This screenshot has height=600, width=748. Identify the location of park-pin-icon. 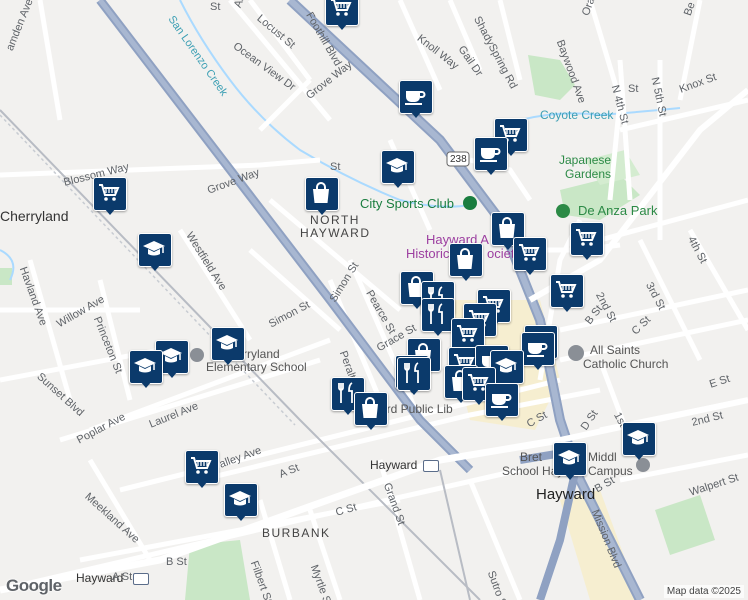
(563, 211).